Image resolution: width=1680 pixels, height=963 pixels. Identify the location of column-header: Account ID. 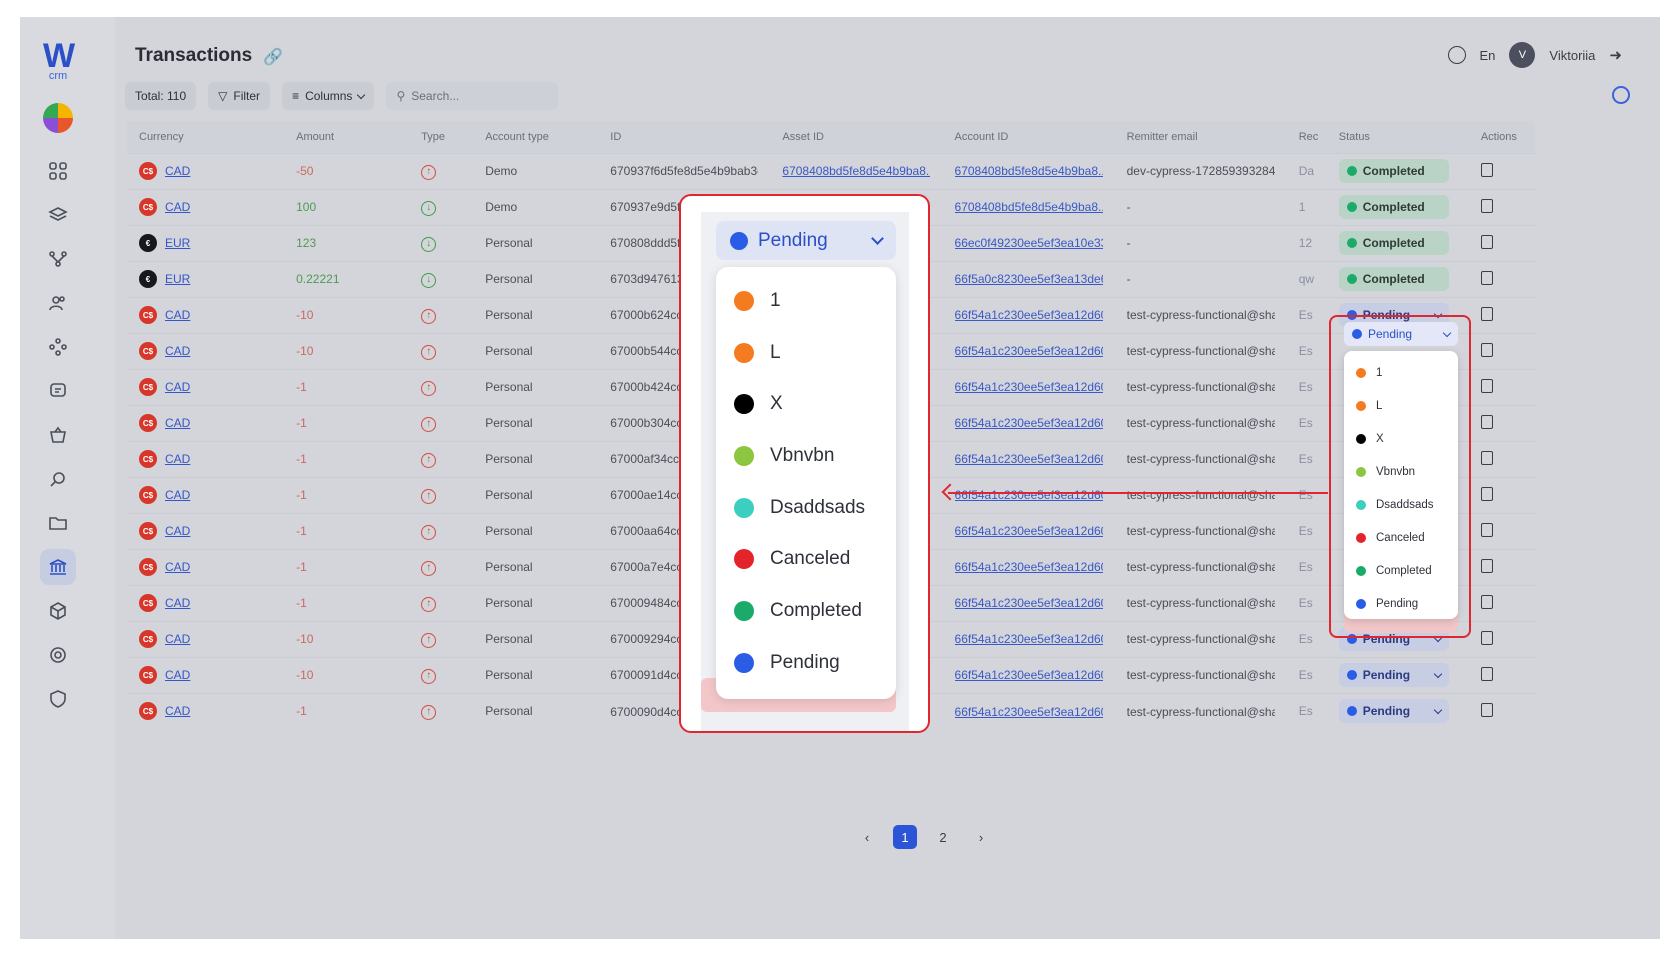
(1028, 137).